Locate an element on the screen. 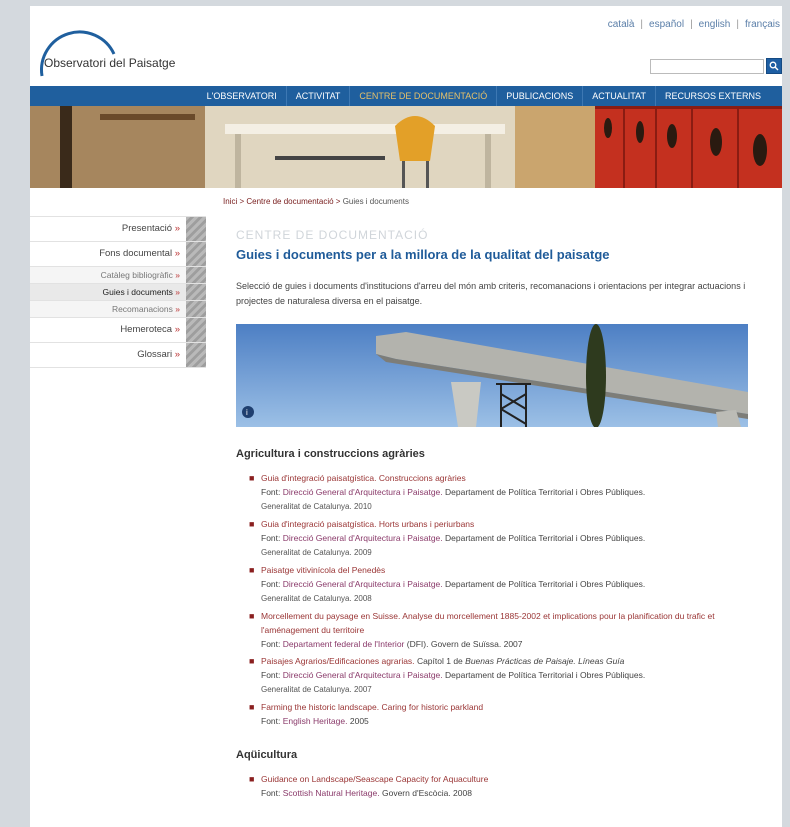  sidebar-item-label: Glossari is located at coordinates (155, 354).